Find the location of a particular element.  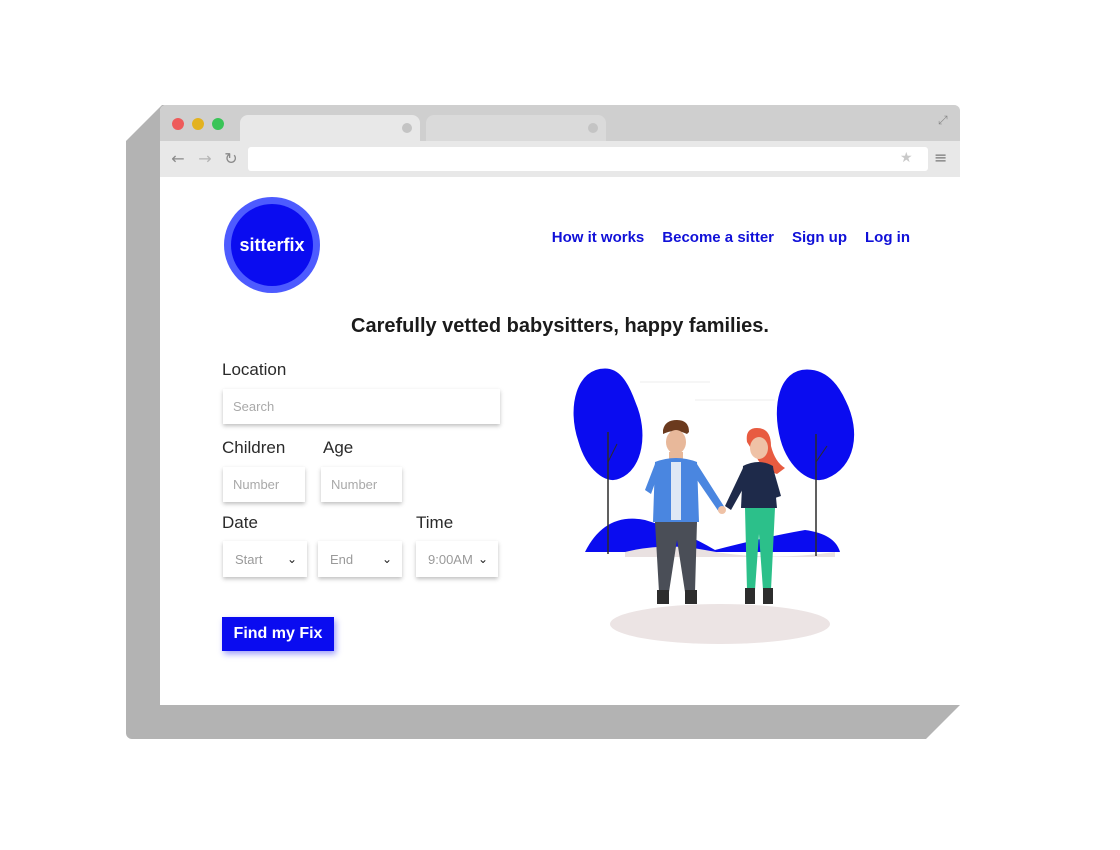

holding-hands is located at coordinates (722, 510).